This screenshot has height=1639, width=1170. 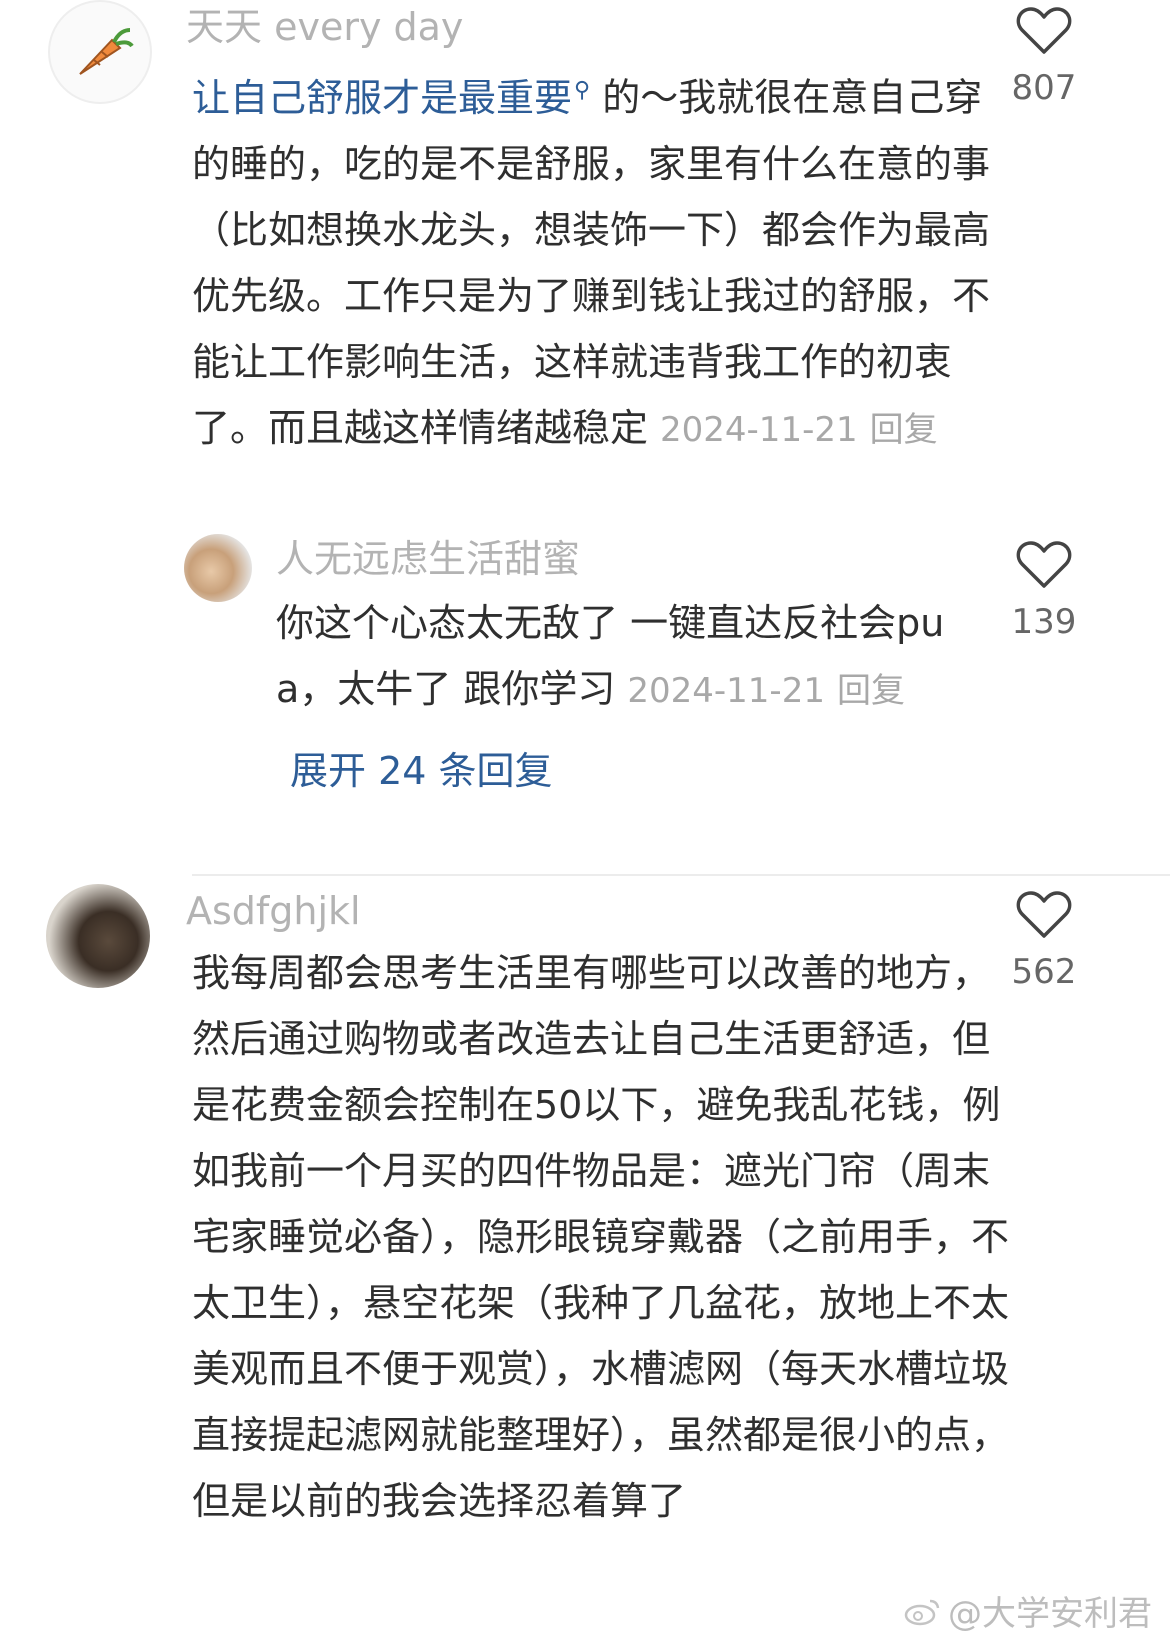 What do you see at coordinates (582, 90) in the screenshot?
I see `search-icon: ⚲` at bounding box center [582, 90].